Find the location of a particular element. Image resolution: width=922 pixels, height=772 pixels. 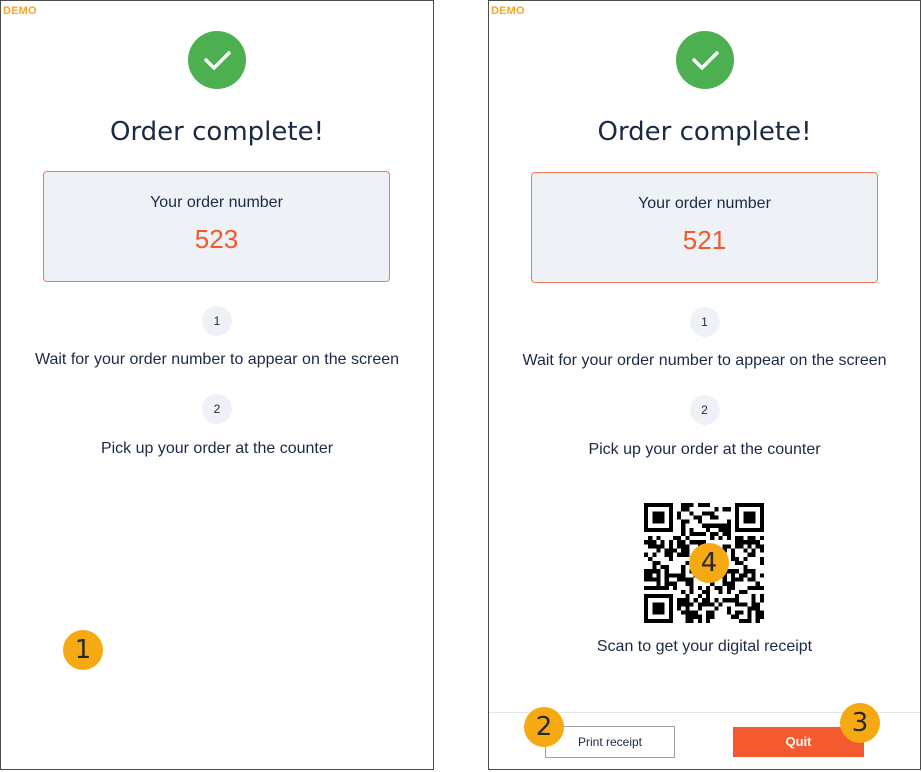

order-number: 521 is located at coordinates (704, 240).